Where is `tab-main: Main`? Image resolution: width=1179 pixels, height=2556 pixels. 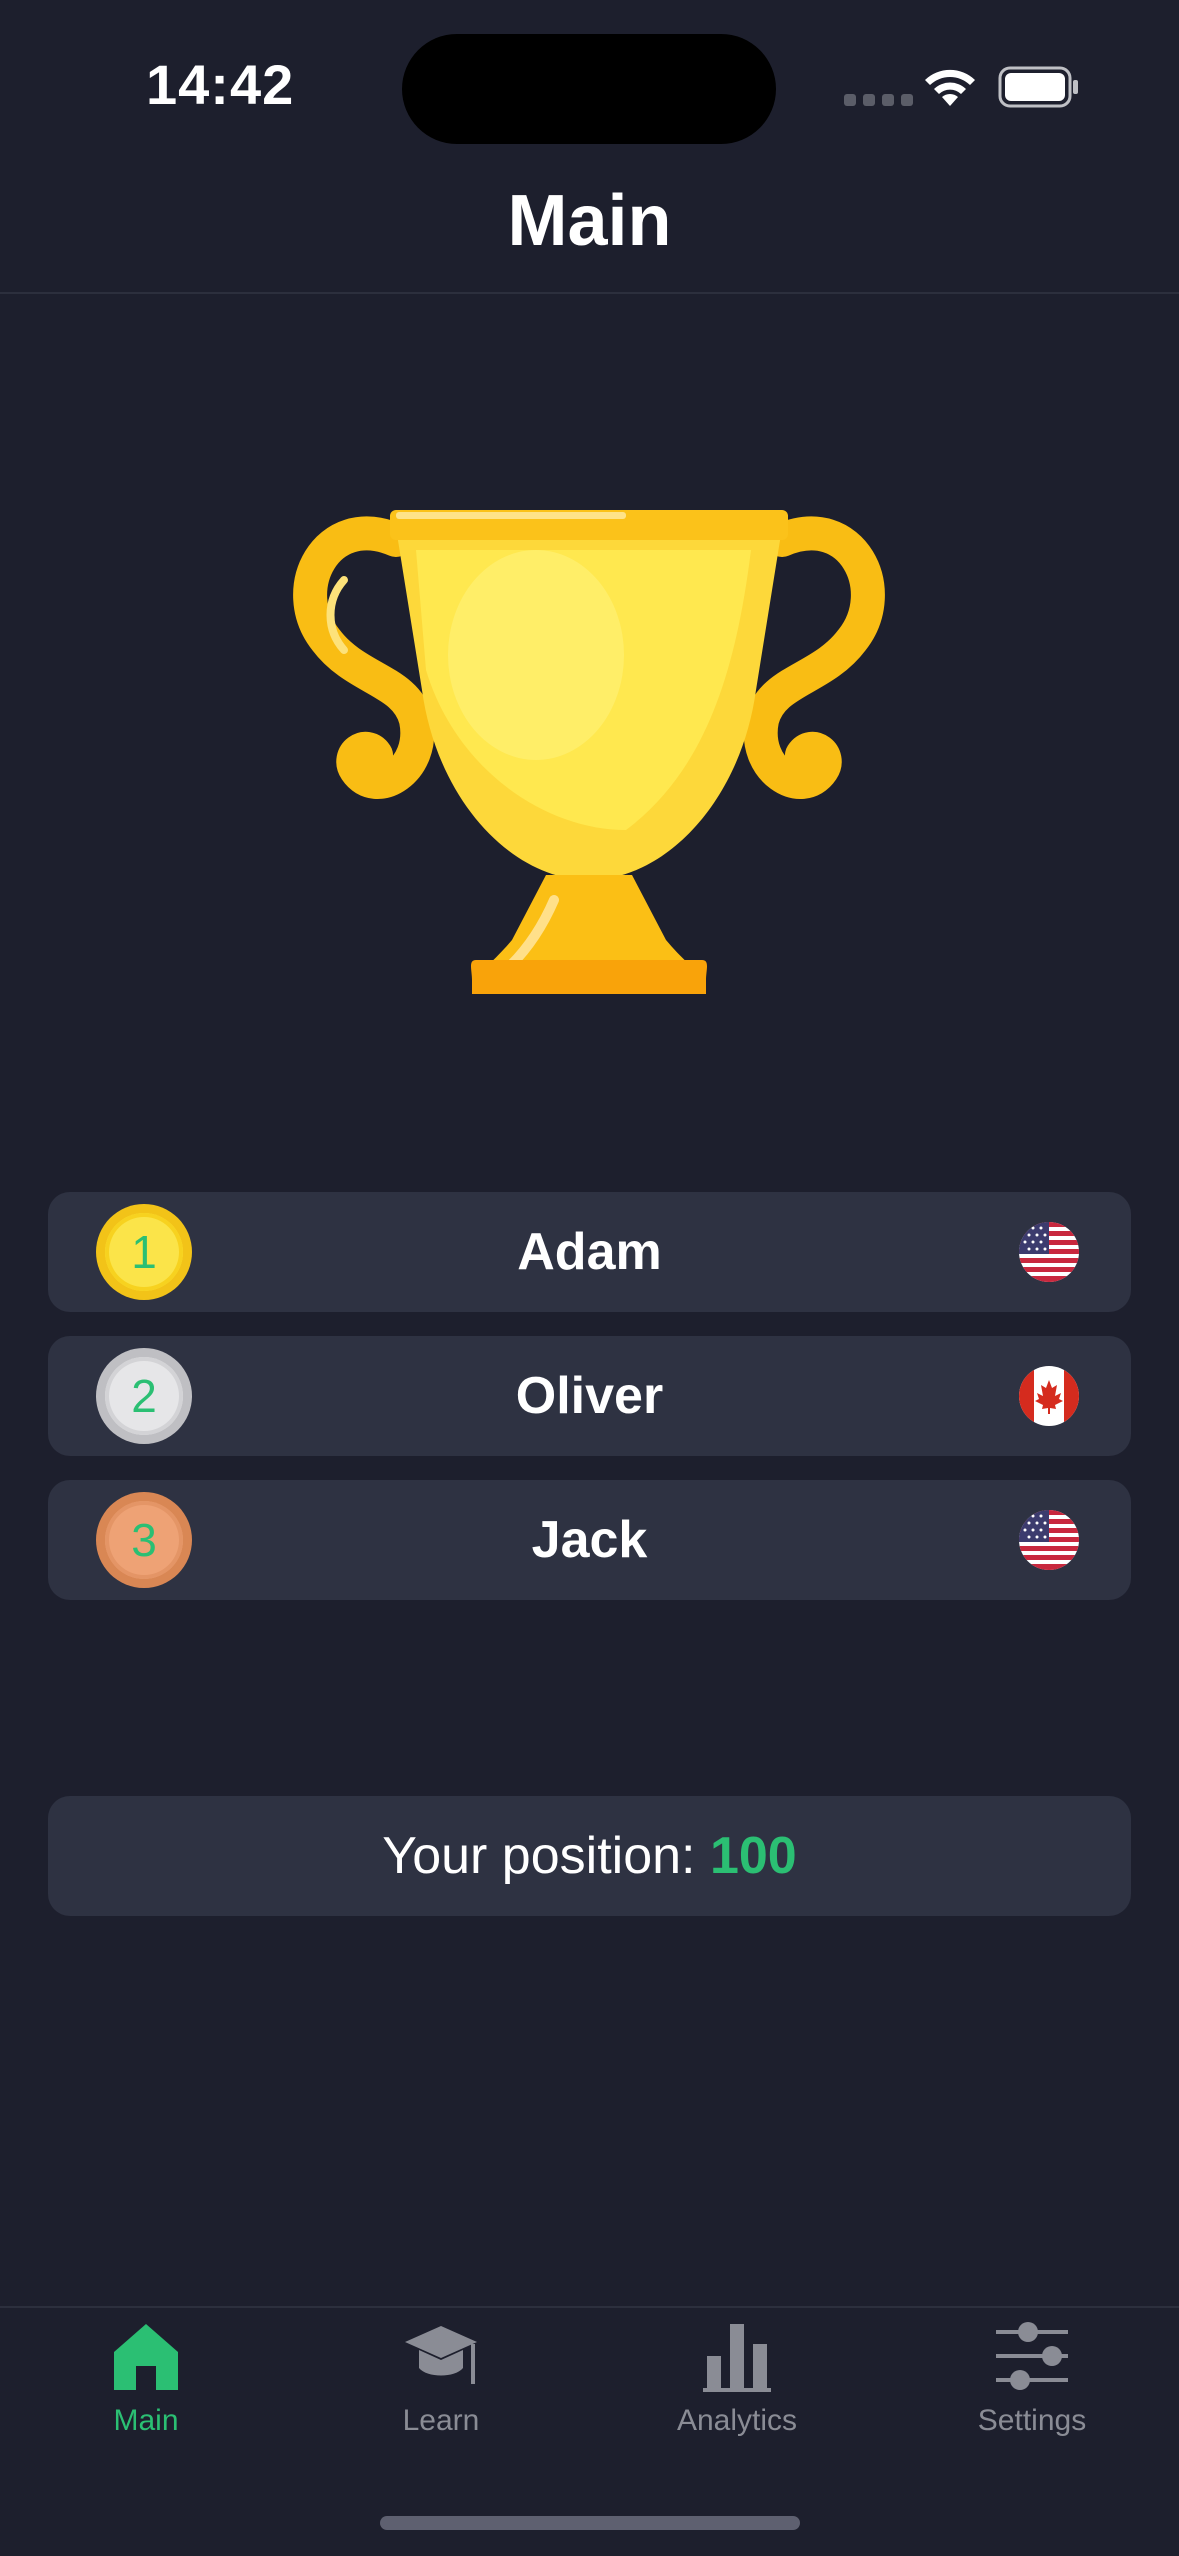
tab-main: Main is located at coordinates (146, 2395).